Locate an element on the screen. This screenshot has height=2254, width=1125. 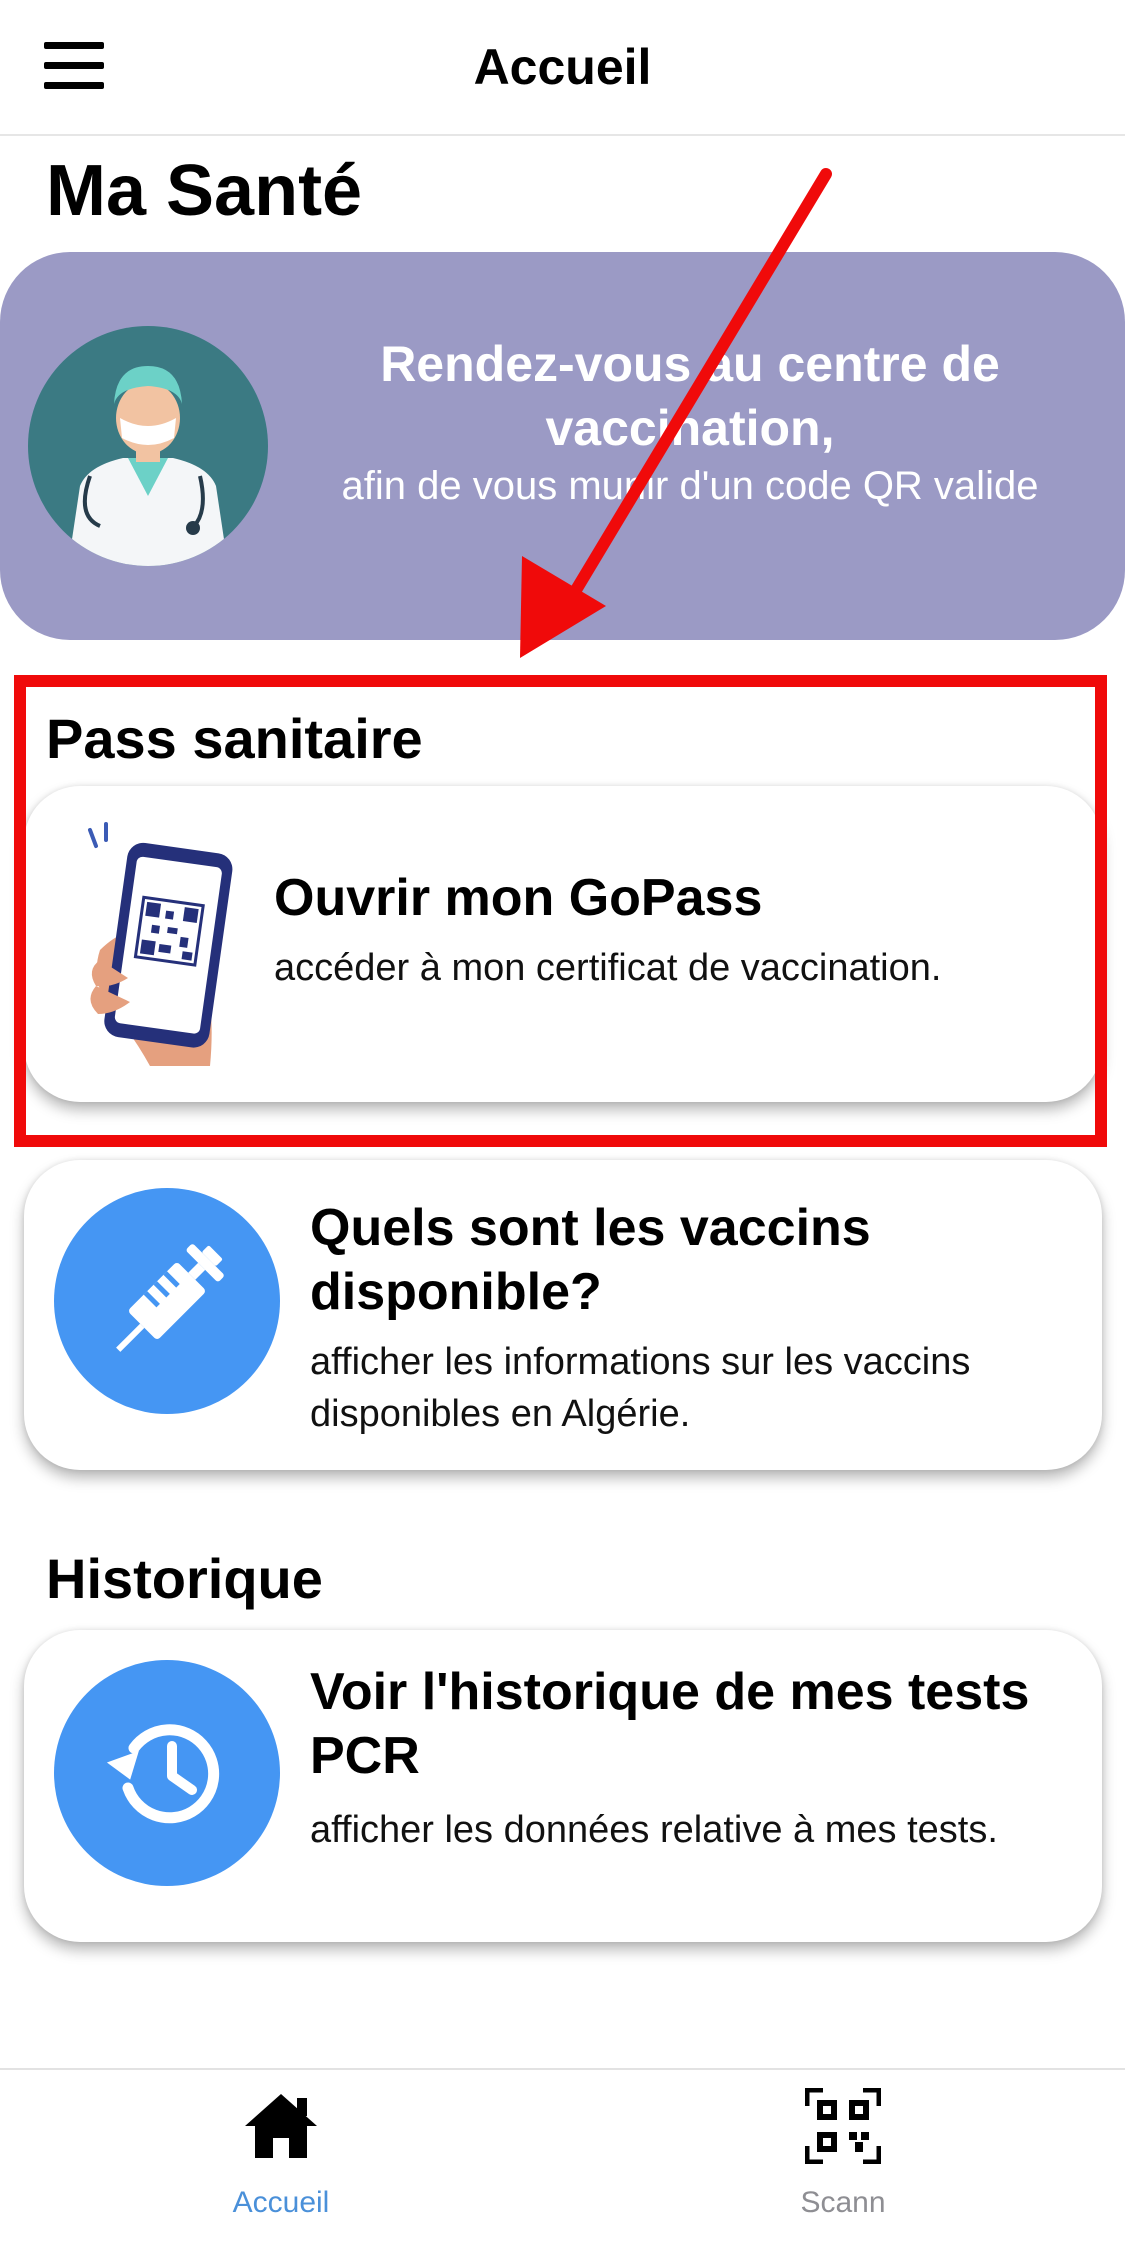
tab-scann-label: Scann is located at coordinates (843, 2202).